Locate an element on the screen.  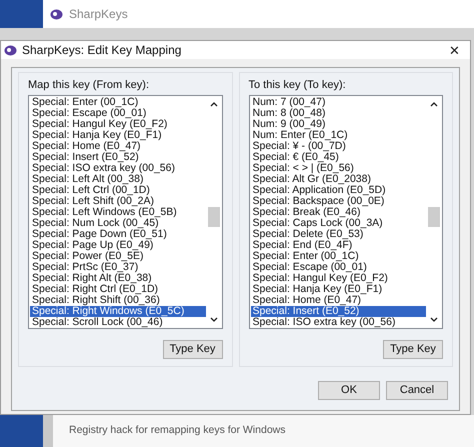
list-item: Num: 7 (00_47) is located at coordinates (338, 102).